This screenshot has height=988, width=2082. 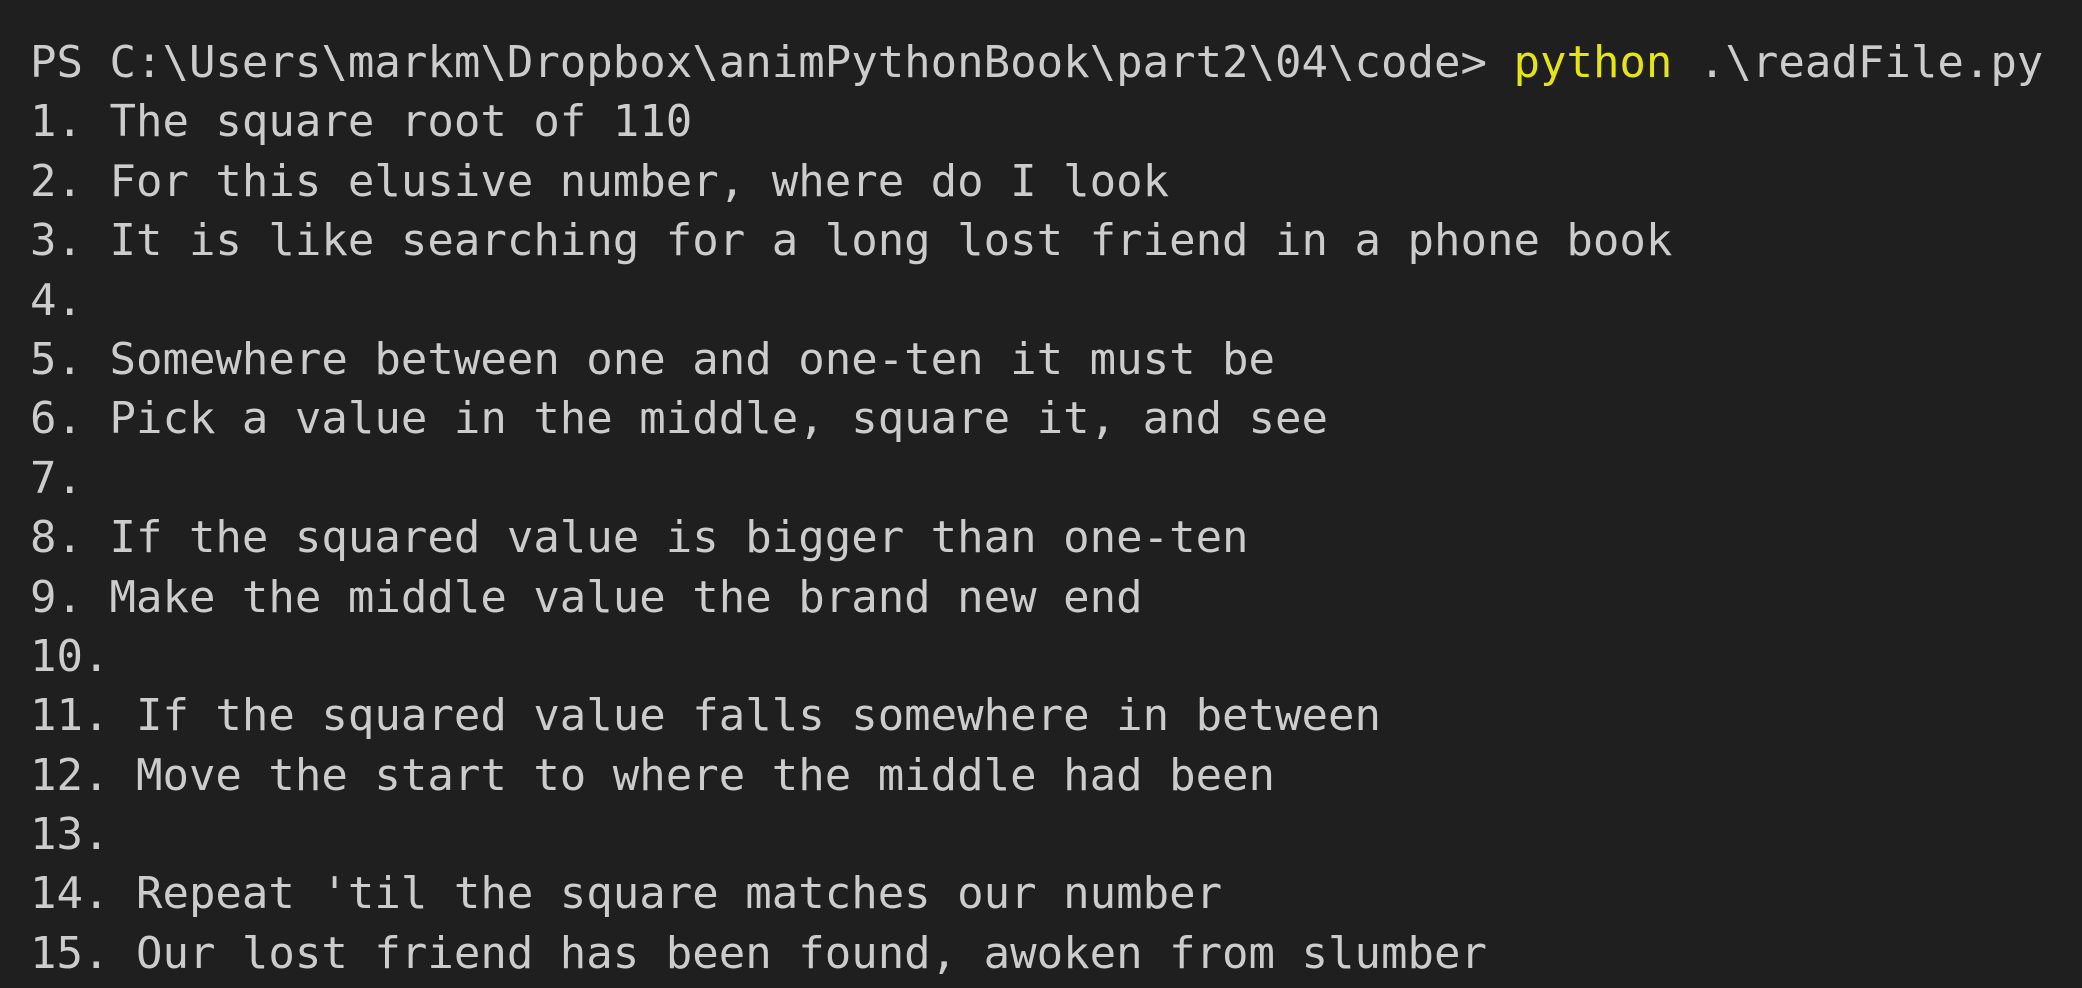 I want to click on output-line-7: 7., so click(x=56, y=478).